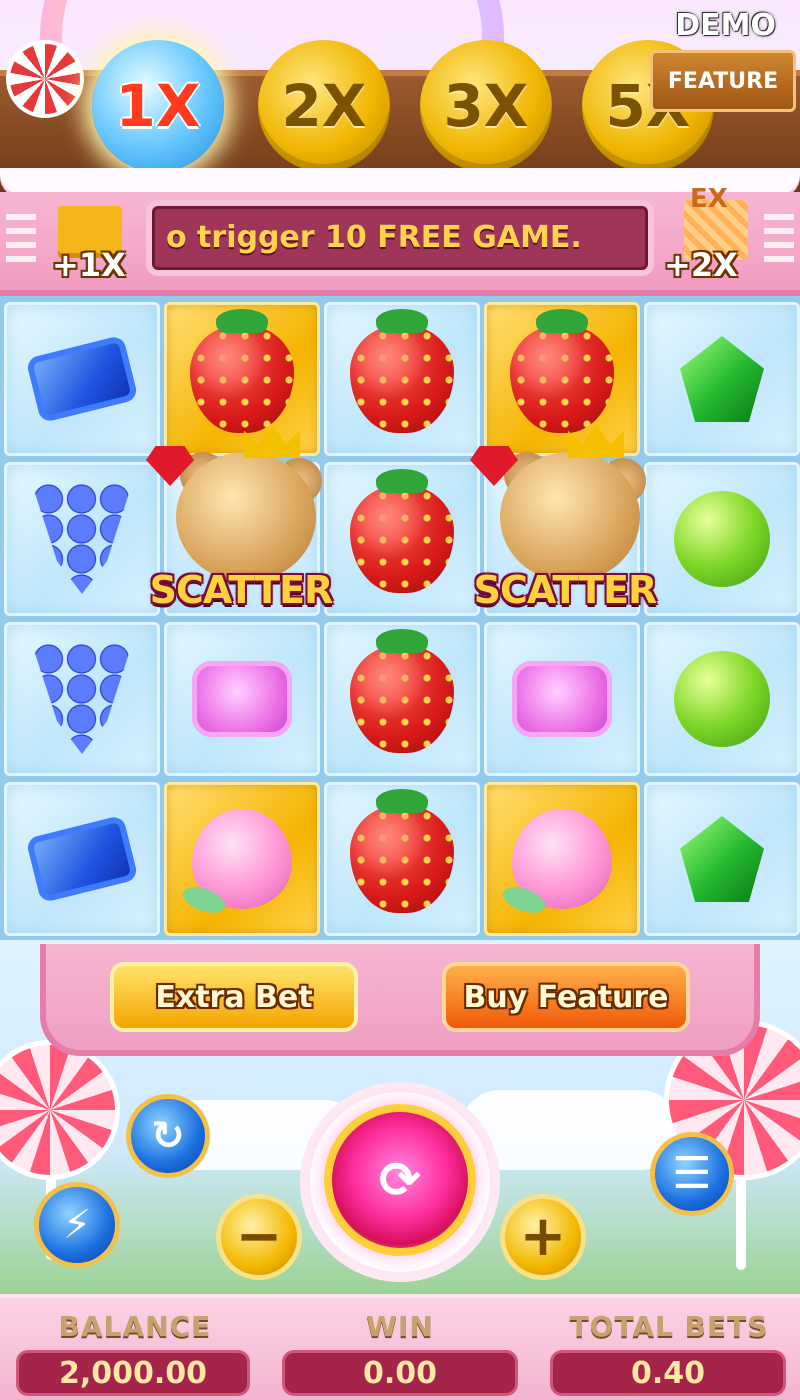 The height and width of the screenshot is (1400, 800). I want to click on menu-button: ☰, so click(692, 1174).